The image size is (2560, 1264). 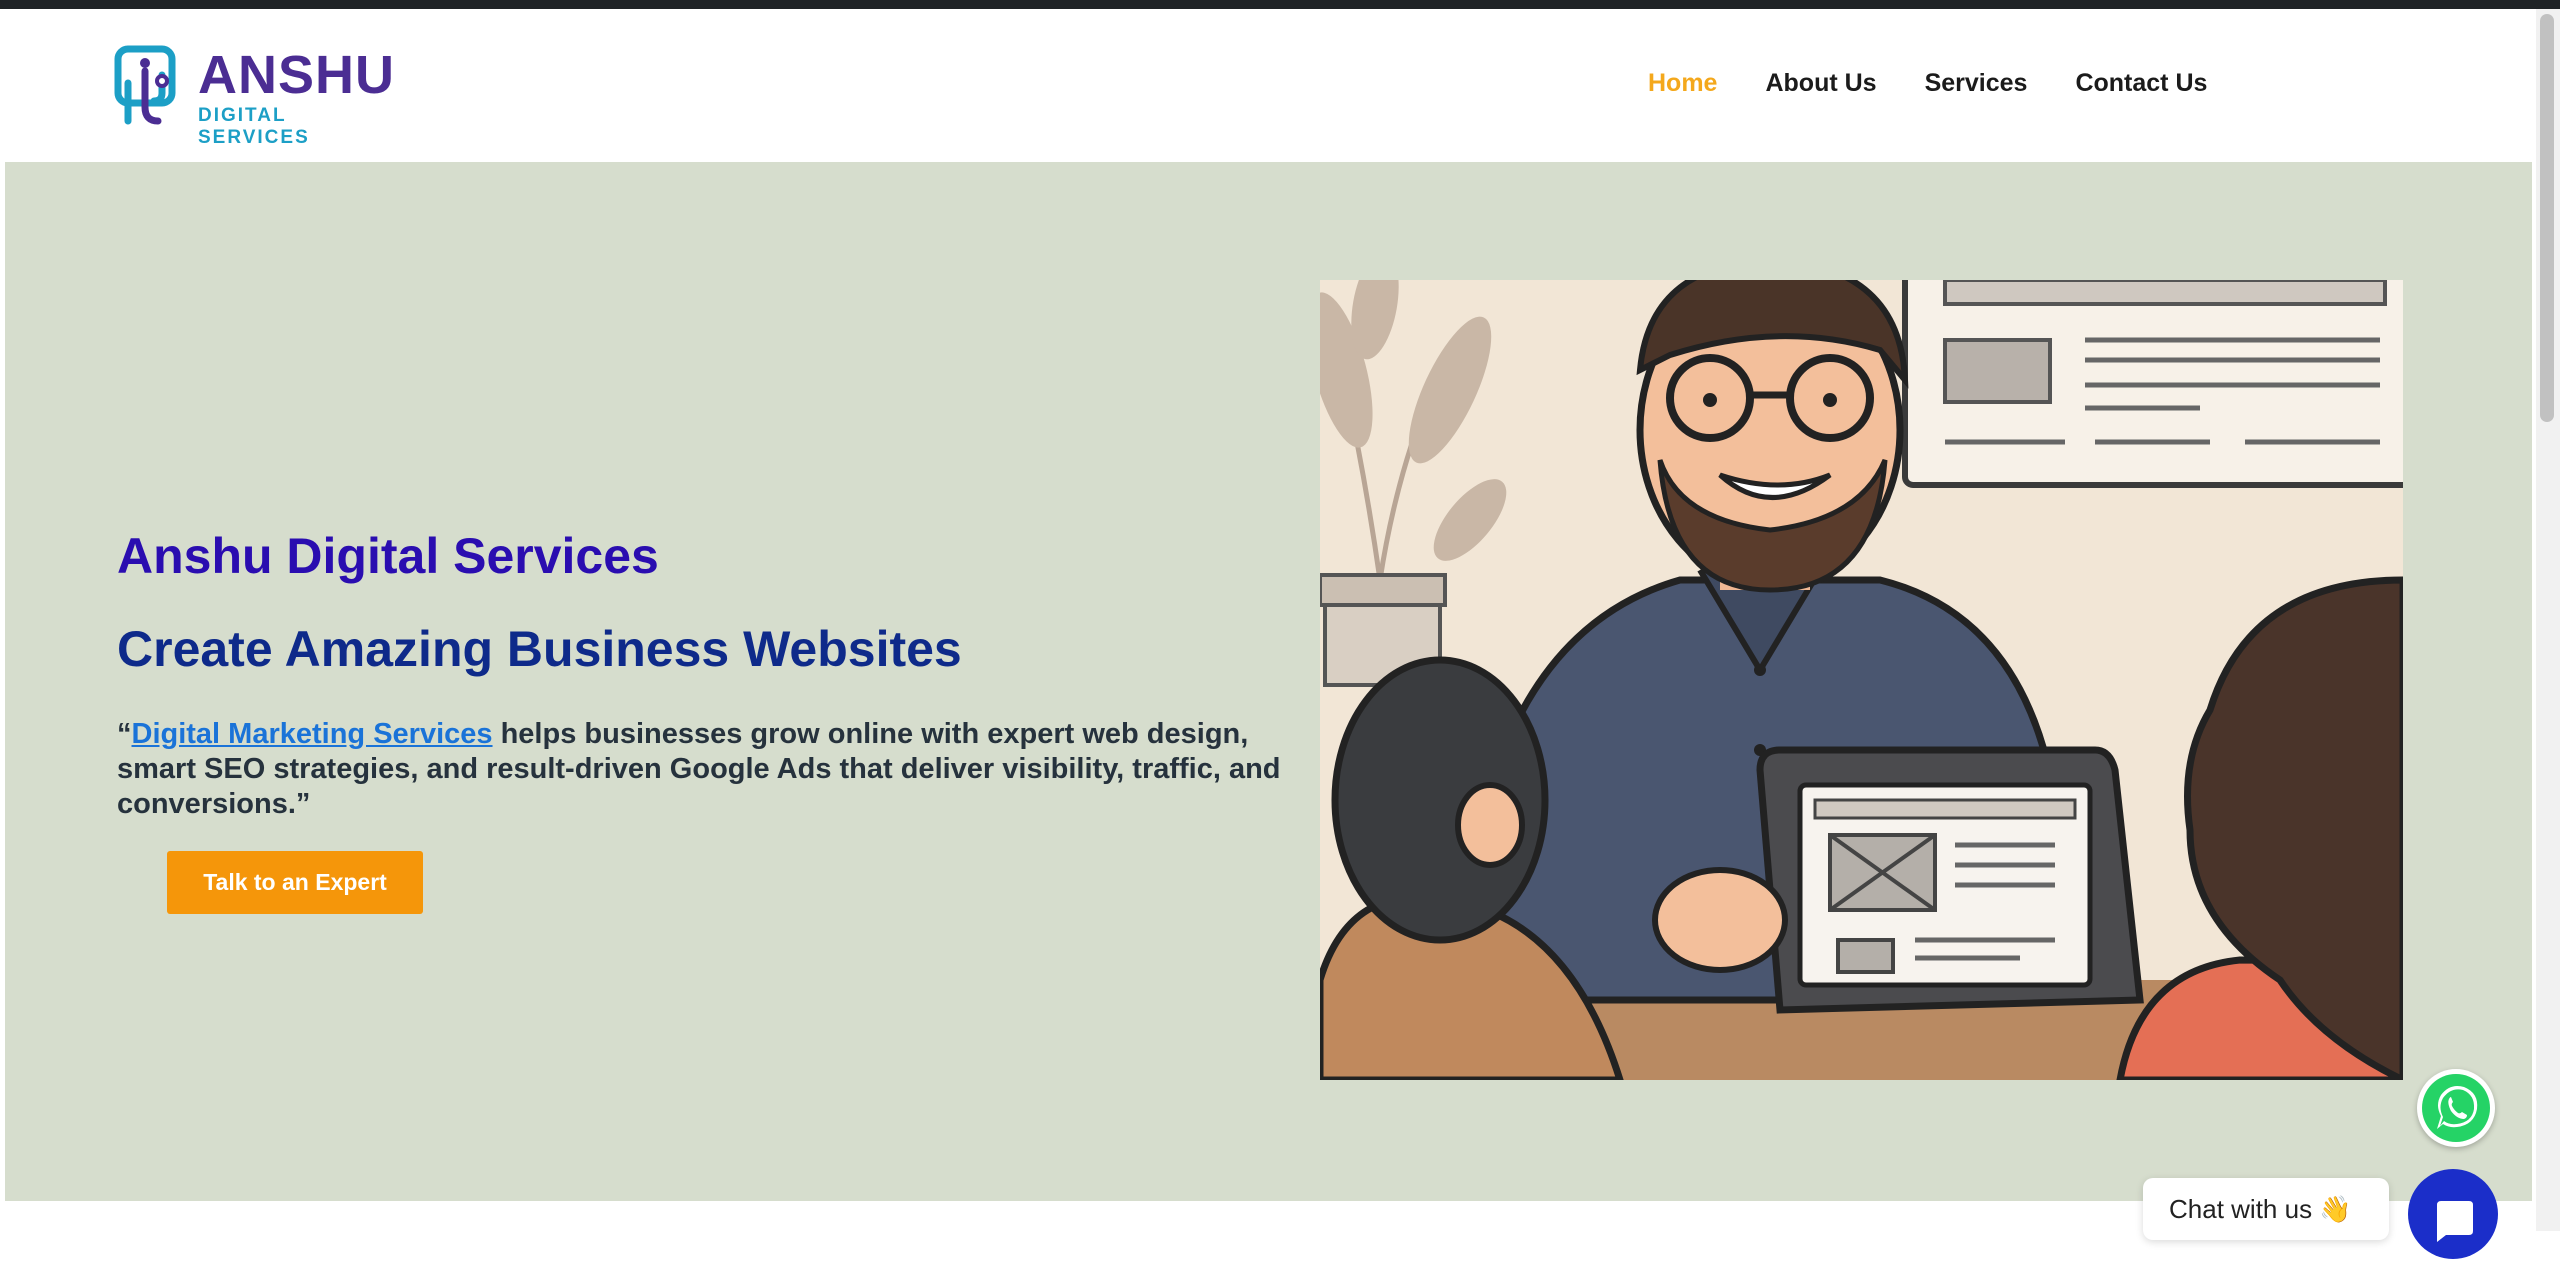 I want to click on nav-home: Home, so click(x=1682, y=83).